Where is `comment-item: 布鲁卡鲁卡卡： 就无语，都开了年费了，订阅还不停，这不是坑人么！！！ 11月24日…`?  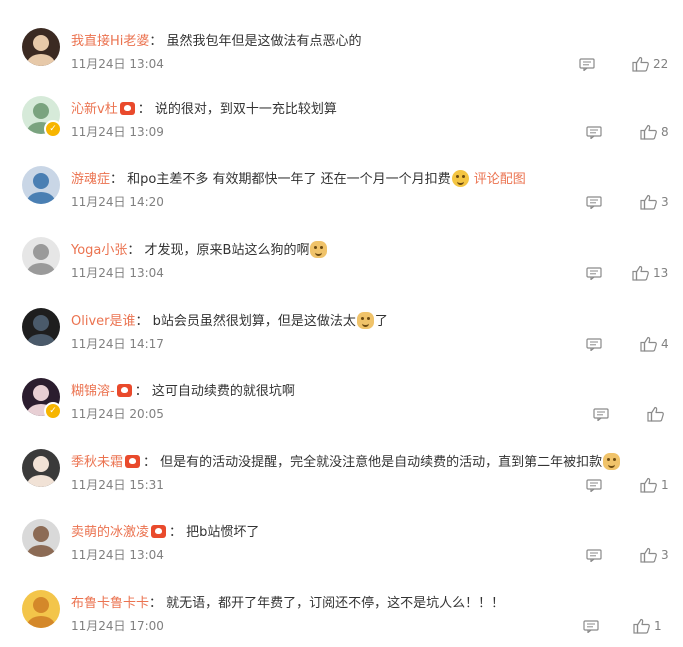
comment-item: 布鲁卡鲁卡卡： 就无语，都开了年费了，订阅还不停，这不是坑人么！！！ 11月24日… is located at coordinates (341, 617).